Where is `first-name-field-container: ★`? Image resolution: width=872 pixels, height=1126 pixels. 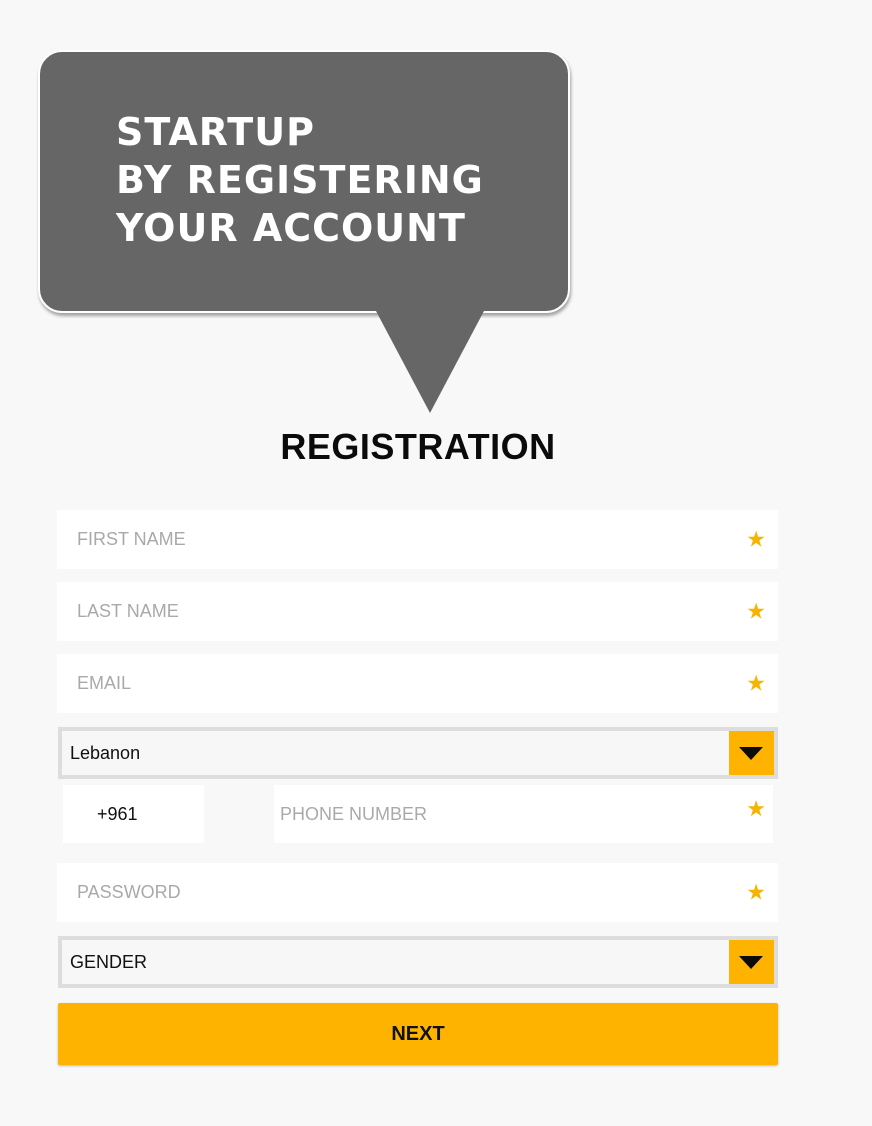
first-name-field-container: ★ is located at coordinates (417, 539).